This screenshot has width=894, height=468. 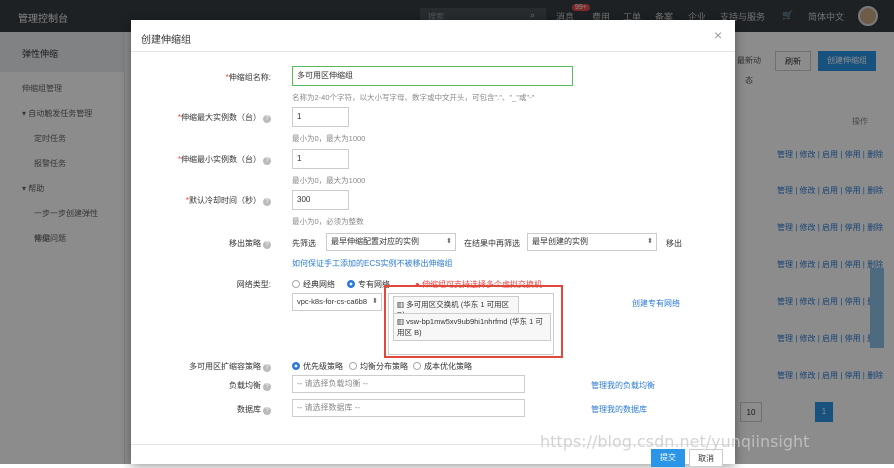 I want to click on highlight-annotation, so click(x=473, y=321).